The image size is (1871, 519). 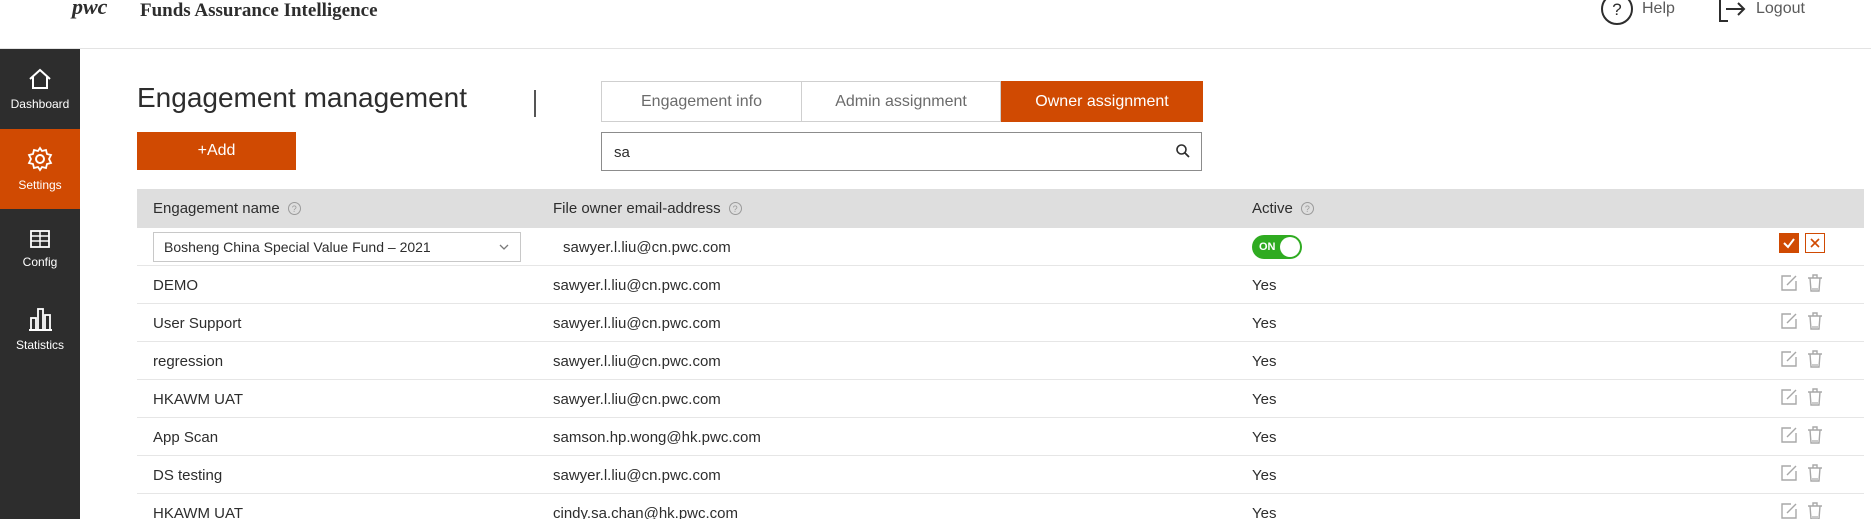 What do you see at coordinates (40, 262) in the screenshot?
I see `sidebar-item-label: Config` at bounding box center [40, 262].